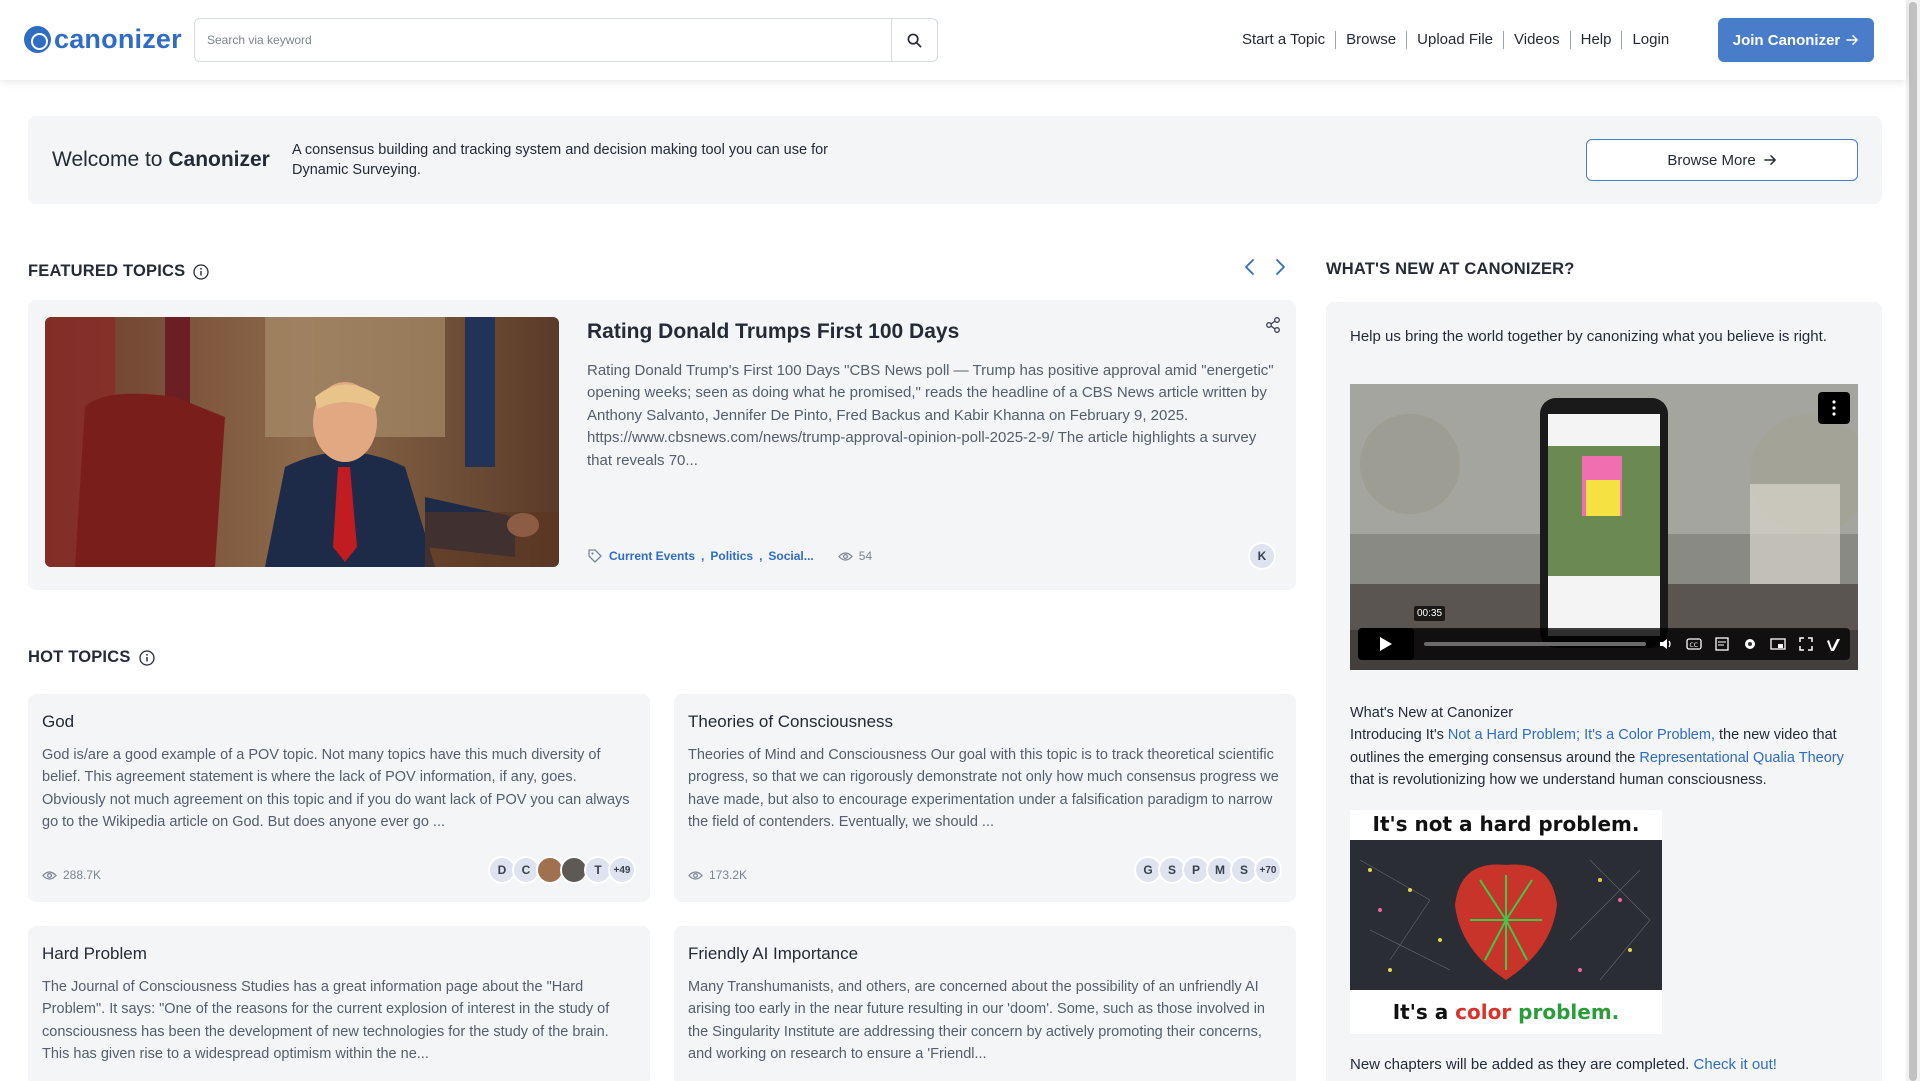 The image size is (1920, 1081). What do you see at coordinates (1506, 824) in the screenshot?
I see `image-top-caption: It's not a hard problem.` at bounding box center [1506, 824].